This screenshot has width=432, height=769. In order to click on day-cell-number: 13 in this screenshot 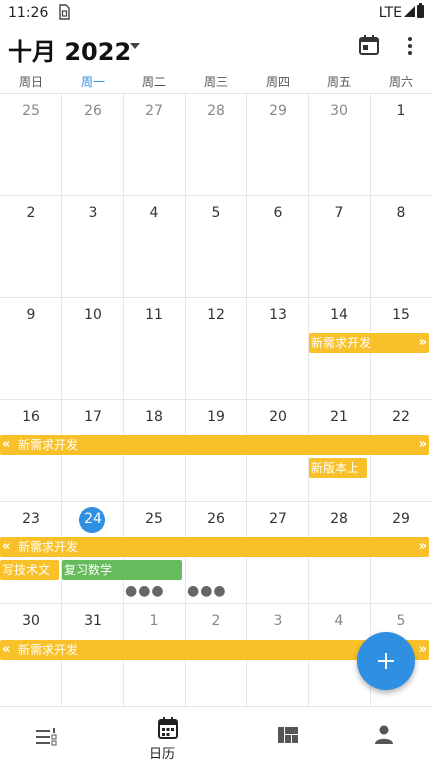, I will do `click(278, 315)`.